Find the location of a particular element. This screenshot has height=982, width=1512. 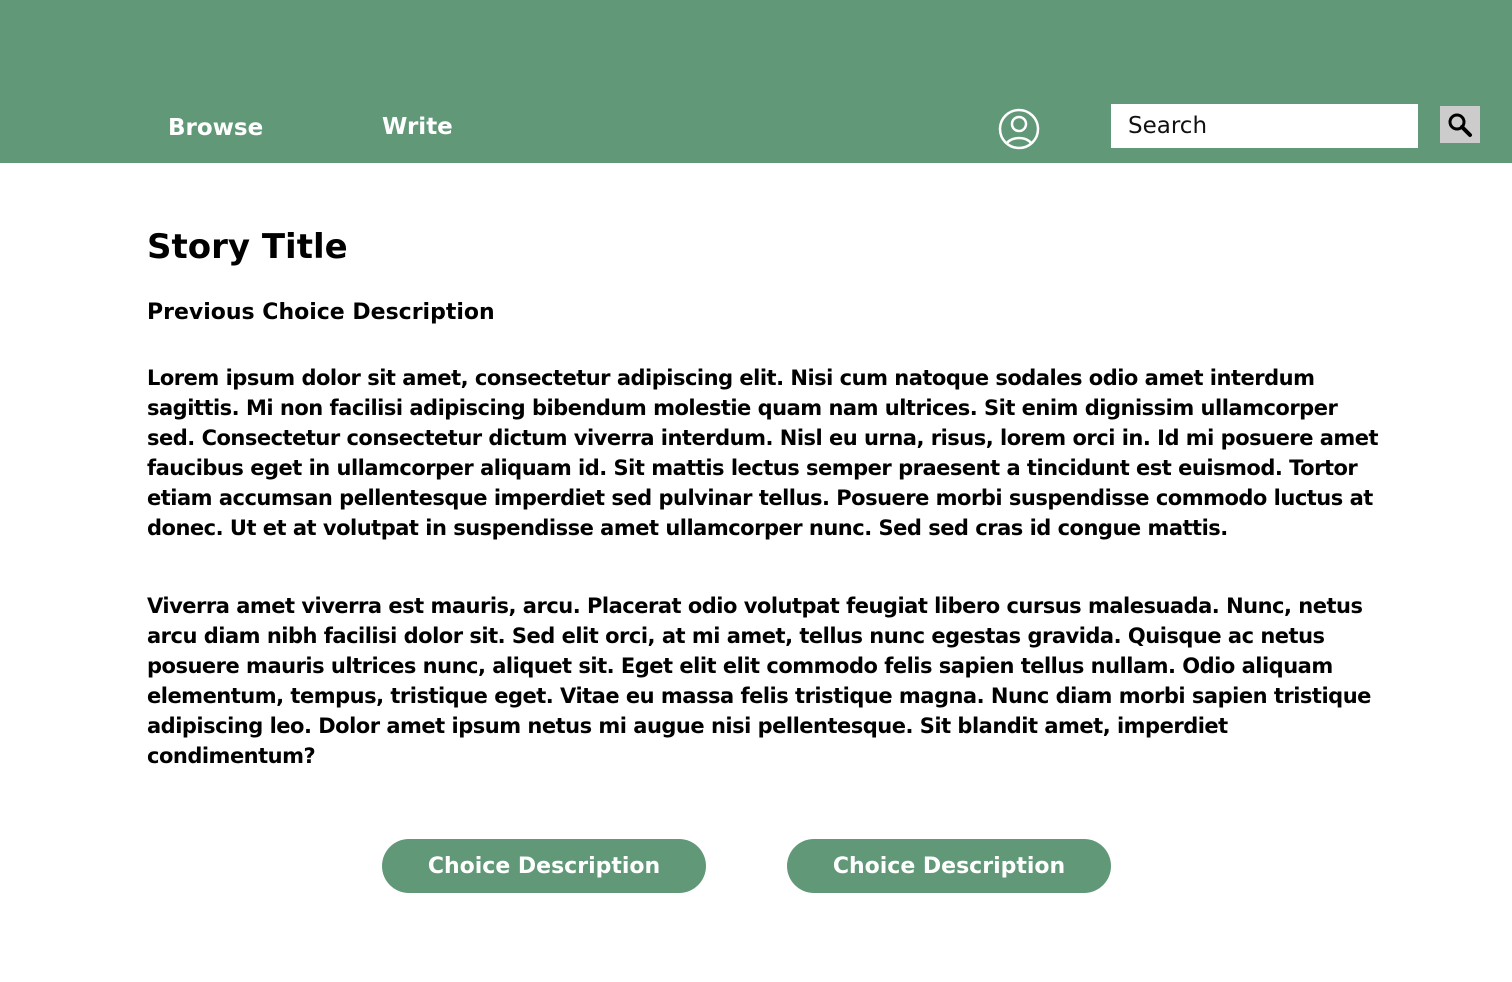

search-input is located at coordinates (1264, 126).